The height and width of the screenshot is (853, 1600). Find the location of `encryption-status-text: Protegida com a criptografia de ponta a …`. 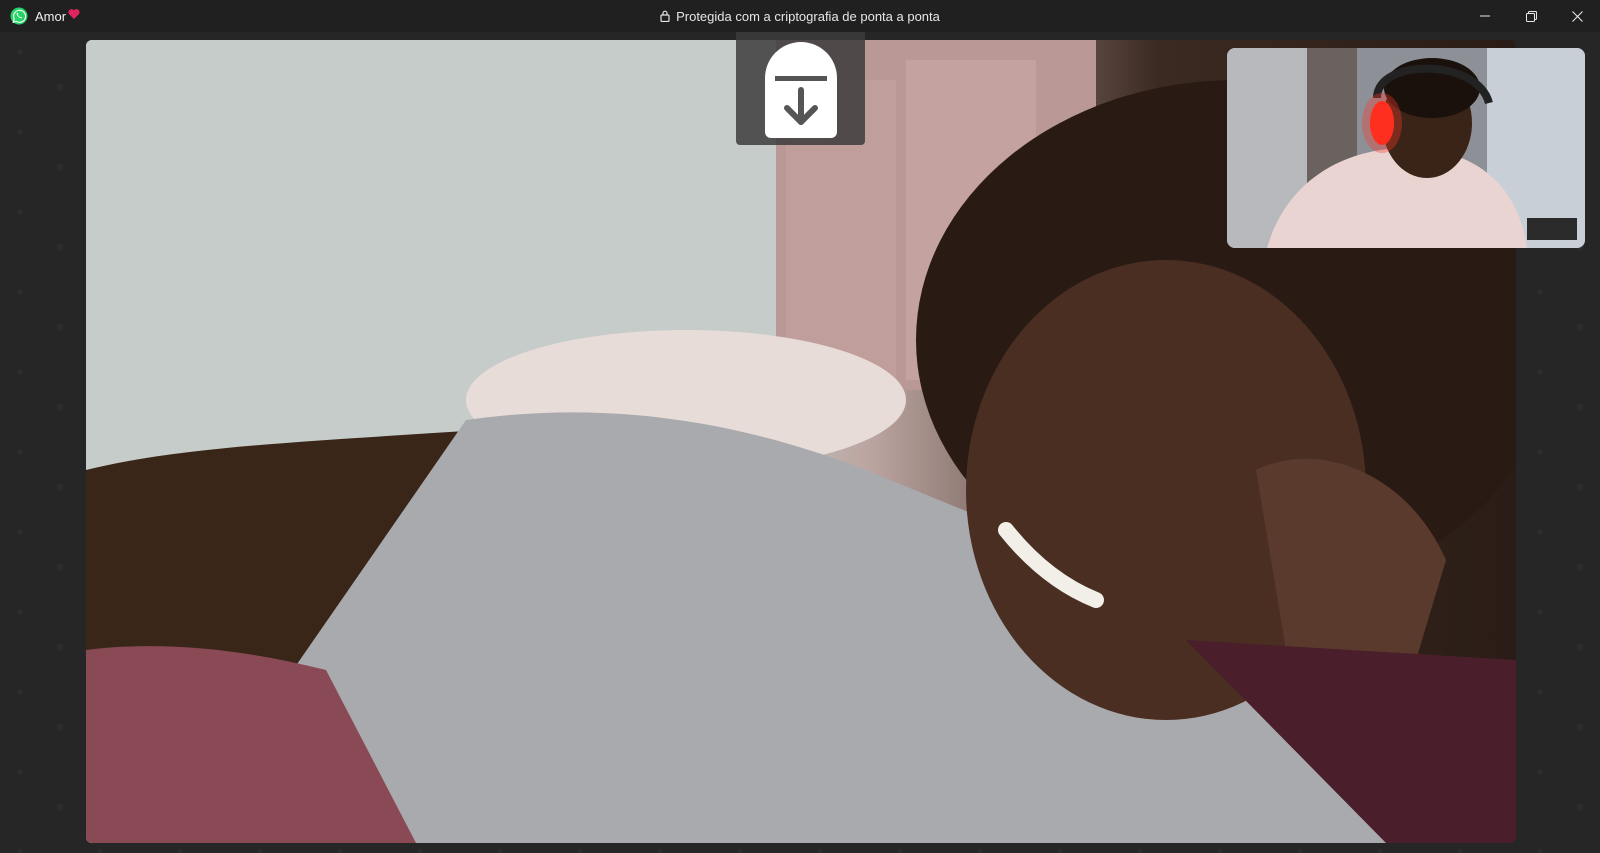

encryption-status-text: Protegida com a criptografia de ponta a … is located at coordinates (808, 16).